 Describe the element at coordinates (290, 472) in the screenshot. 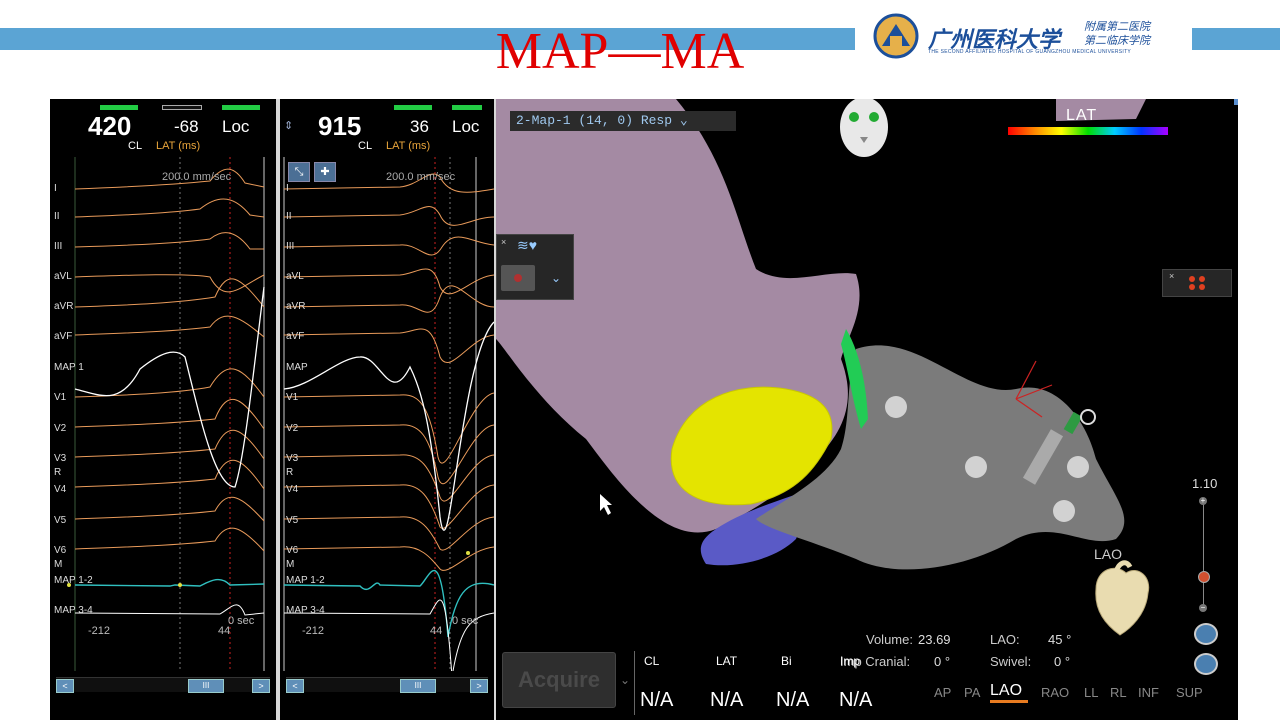

I see `lead-label: R` at that location.